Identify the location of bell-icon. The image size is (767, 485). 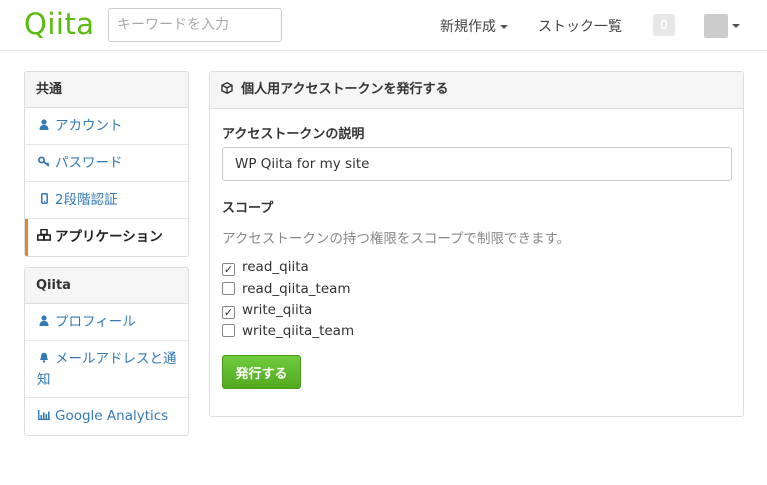
(44, 360).